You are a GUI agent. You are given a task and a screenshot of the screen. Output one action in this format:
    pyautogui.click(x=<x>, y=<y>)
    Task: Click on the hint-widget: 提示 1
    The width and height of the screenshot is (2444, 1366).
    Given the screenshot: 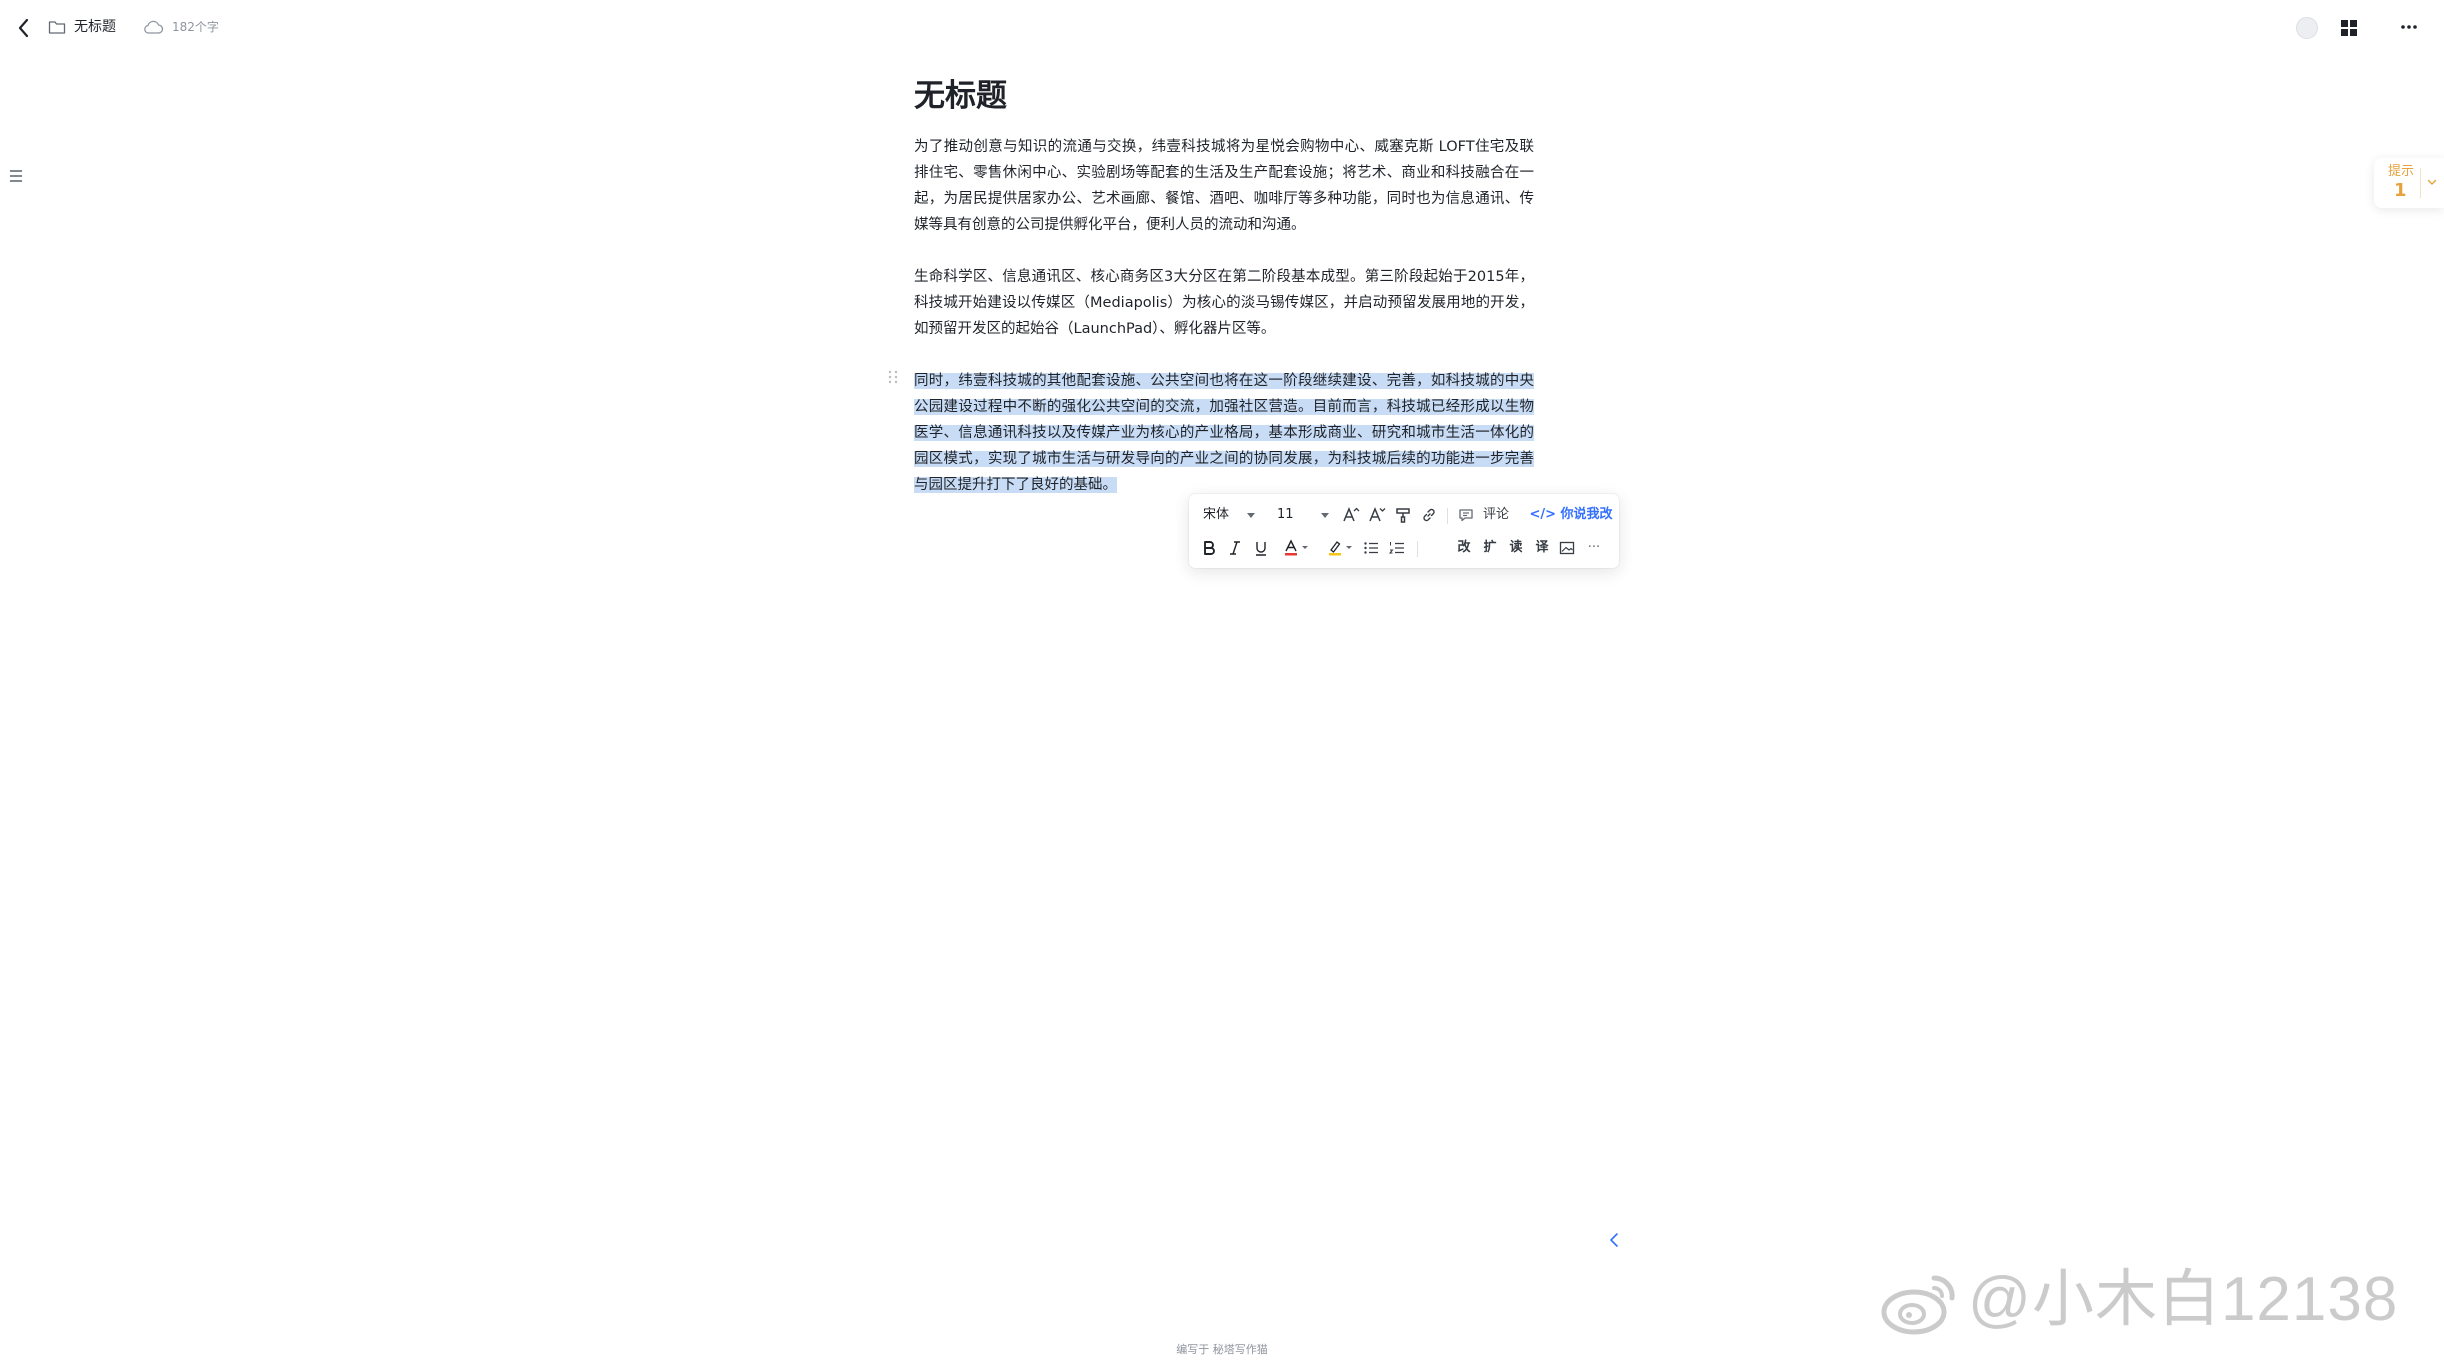 What is the action you would take?
    pyautogui.click(x=2409, y=183)
    